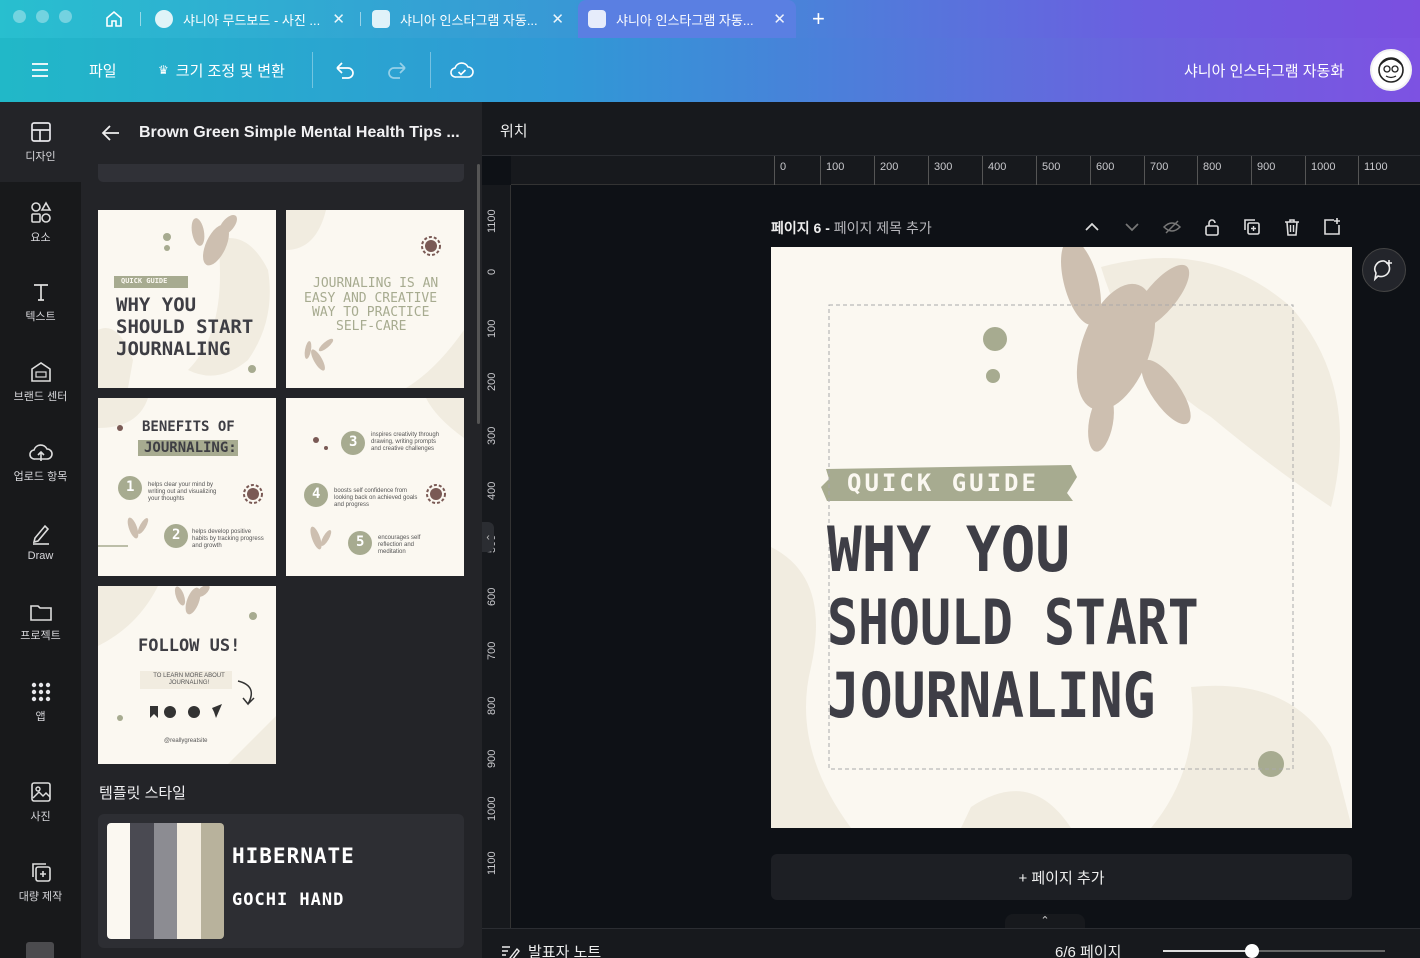 Image resolution: width=1420 pixels, height=958 pixels. Describe the element at coordinates (40, 396) in the screenshot. I see `rail-label: 브랜드 센터` at that location.